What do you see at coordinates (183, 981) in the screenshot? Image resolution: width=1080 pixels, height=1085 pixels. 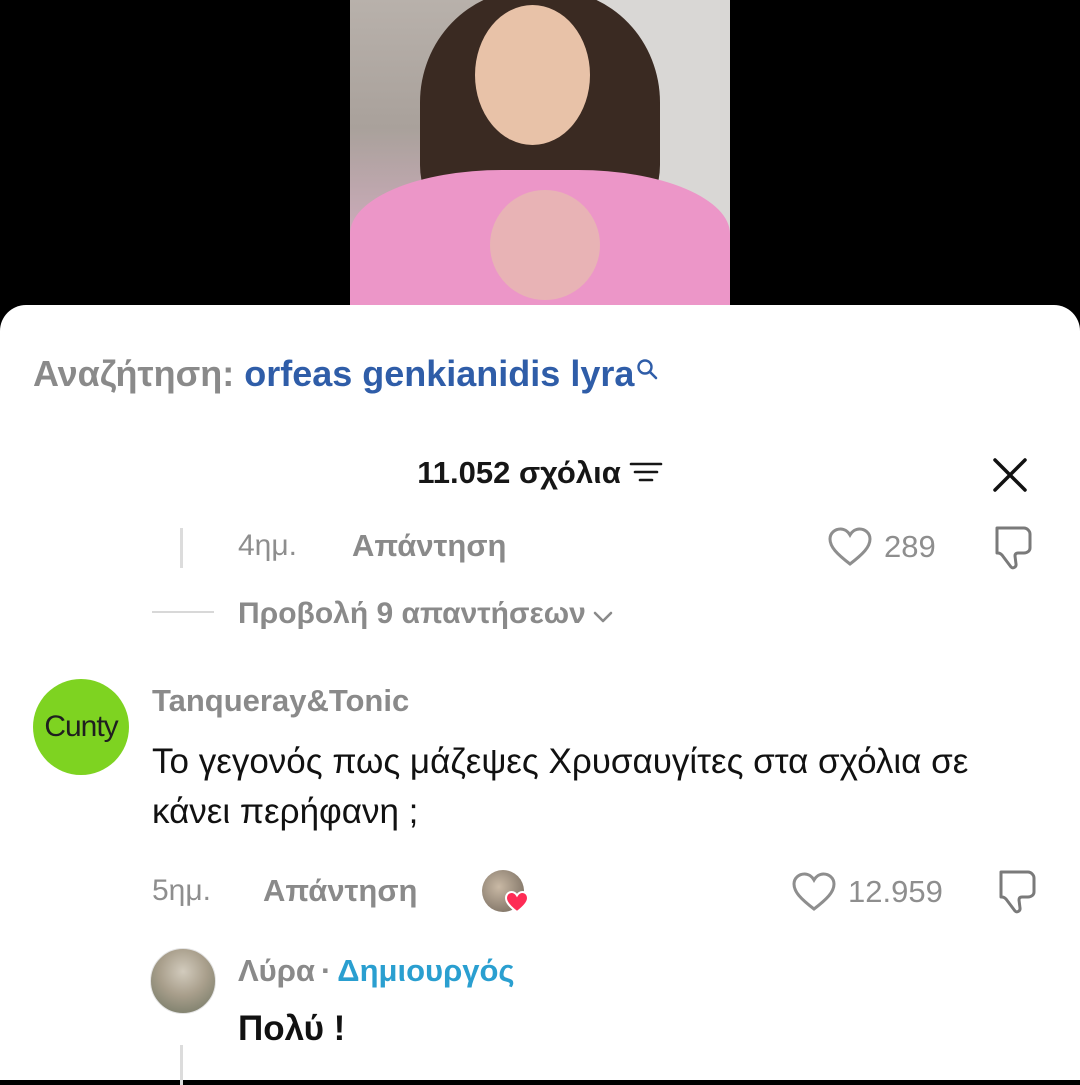 I see `creator-avatar` at bounding box center [183, 981].